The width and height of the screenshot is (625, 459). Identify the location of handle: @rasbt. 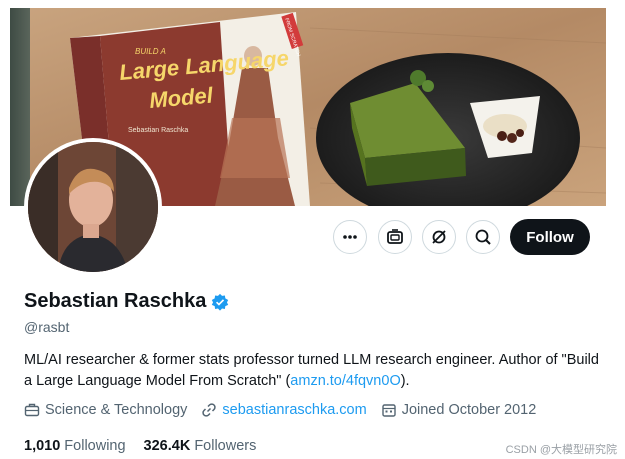
(47, 327).